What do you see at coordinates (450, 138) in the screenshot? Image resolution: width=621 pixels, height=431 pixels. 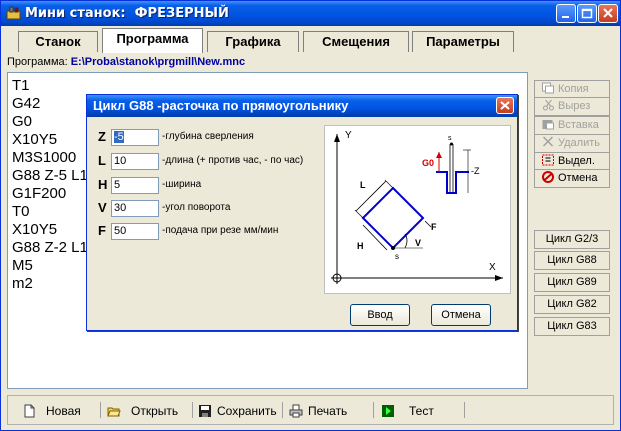 I see `section-start-label: s` at bounding box center [450, 138].